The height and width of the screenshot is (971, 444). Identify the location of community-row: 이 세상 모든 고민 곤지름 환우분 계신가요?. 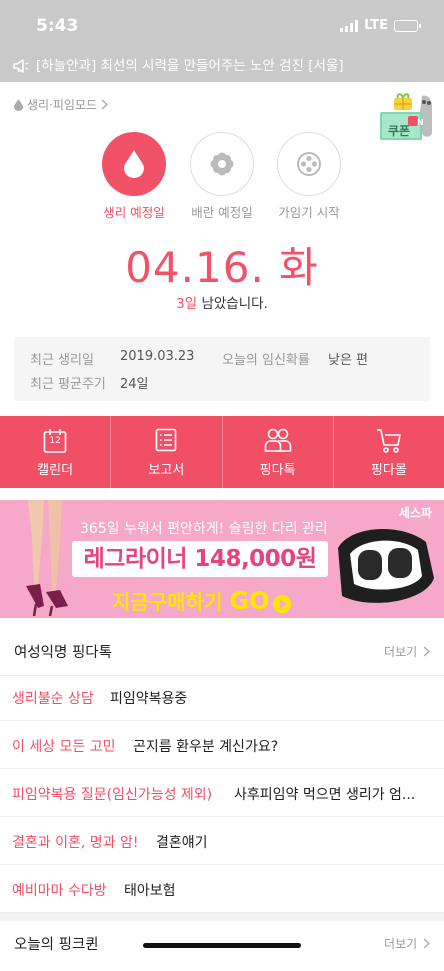
(222, 745).